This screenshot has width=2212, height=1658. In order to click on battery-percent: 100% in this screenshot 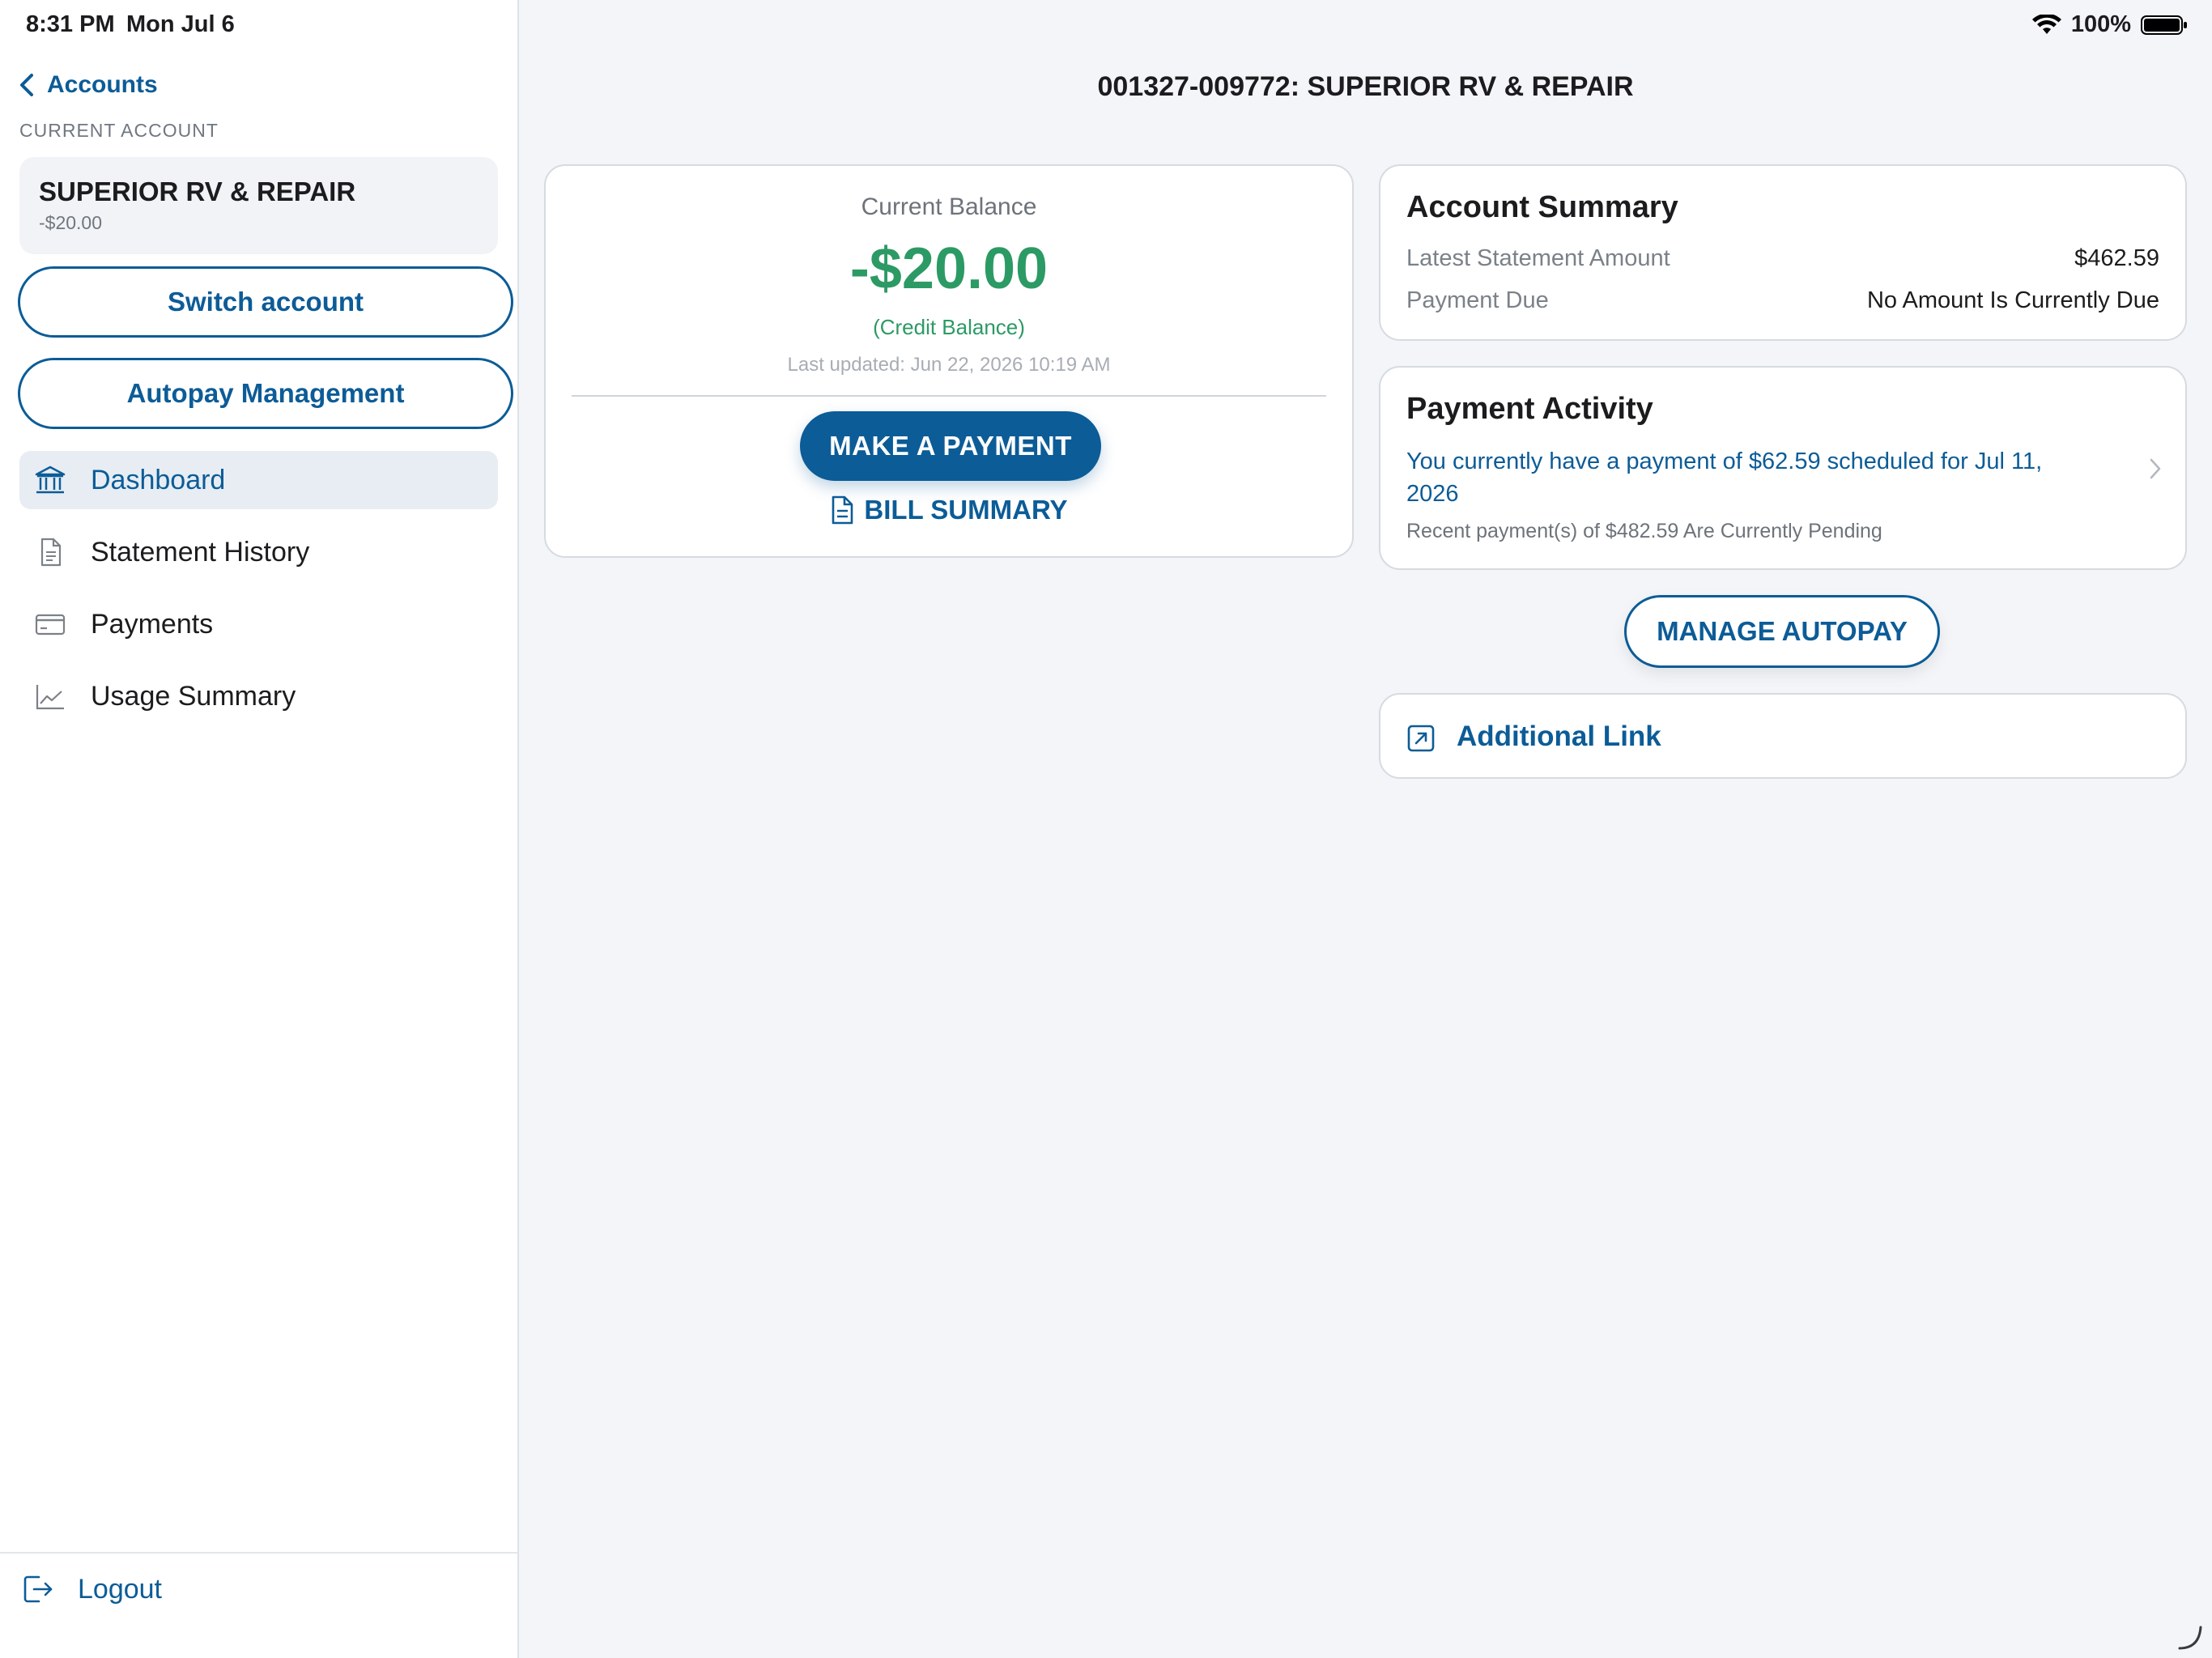, I will do `click(2100, 24)`.